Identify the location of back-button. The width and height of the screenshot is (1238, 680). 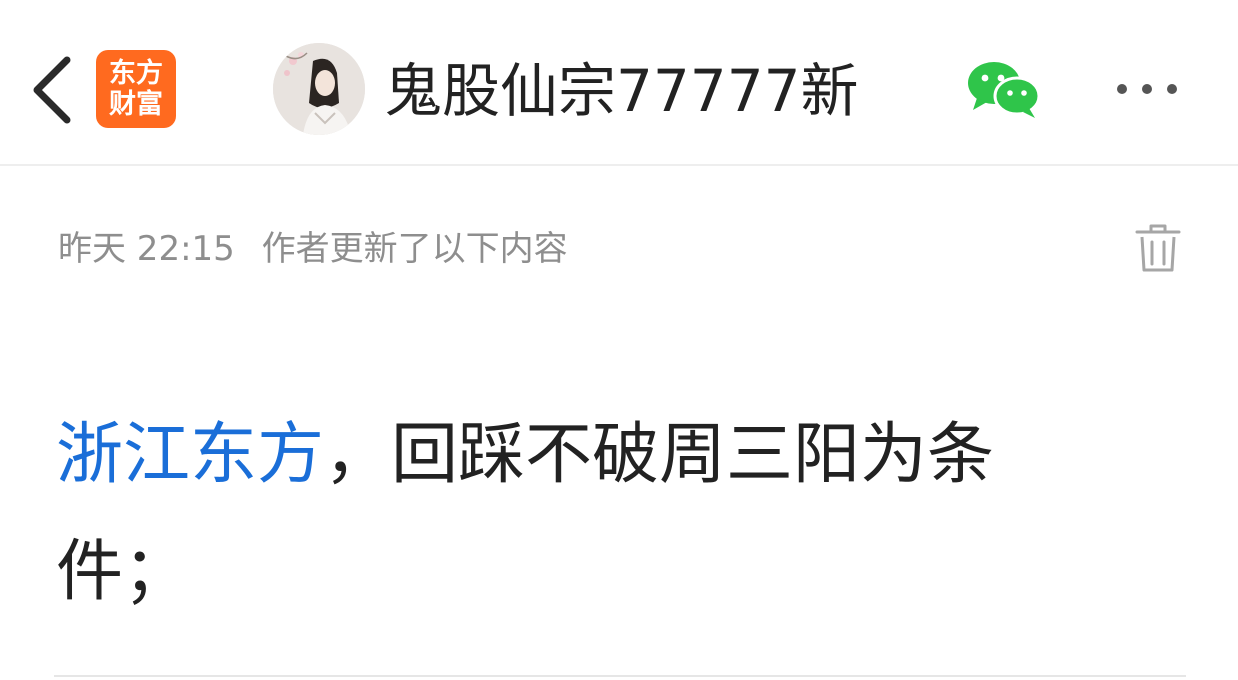
(52, 90).